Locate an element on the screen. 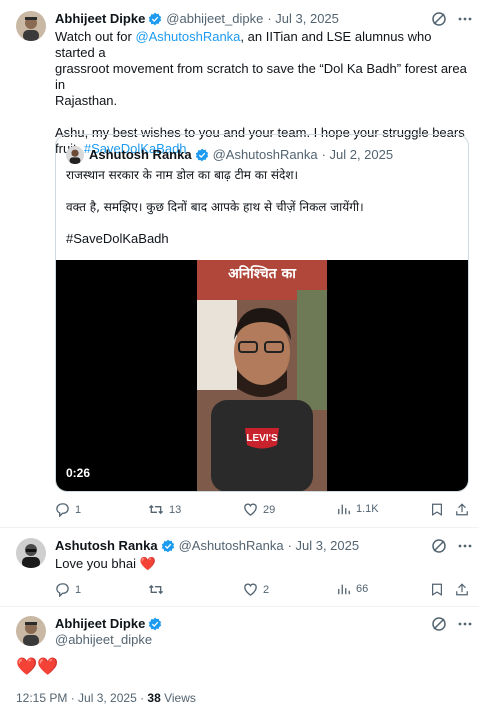 The width and height of the screenshot is (479, 713). reply-text: Love you bhai ❤️ is located at coordinates (105, 564).